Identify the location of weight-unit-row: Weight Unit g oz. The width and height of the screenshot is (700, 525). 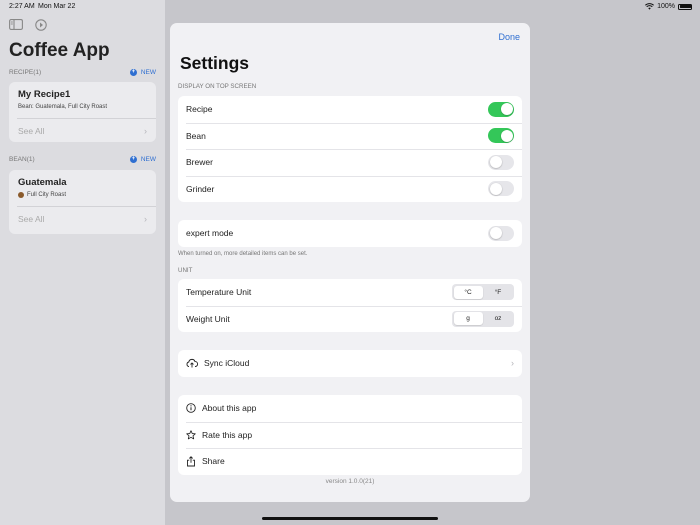
(350, 319).